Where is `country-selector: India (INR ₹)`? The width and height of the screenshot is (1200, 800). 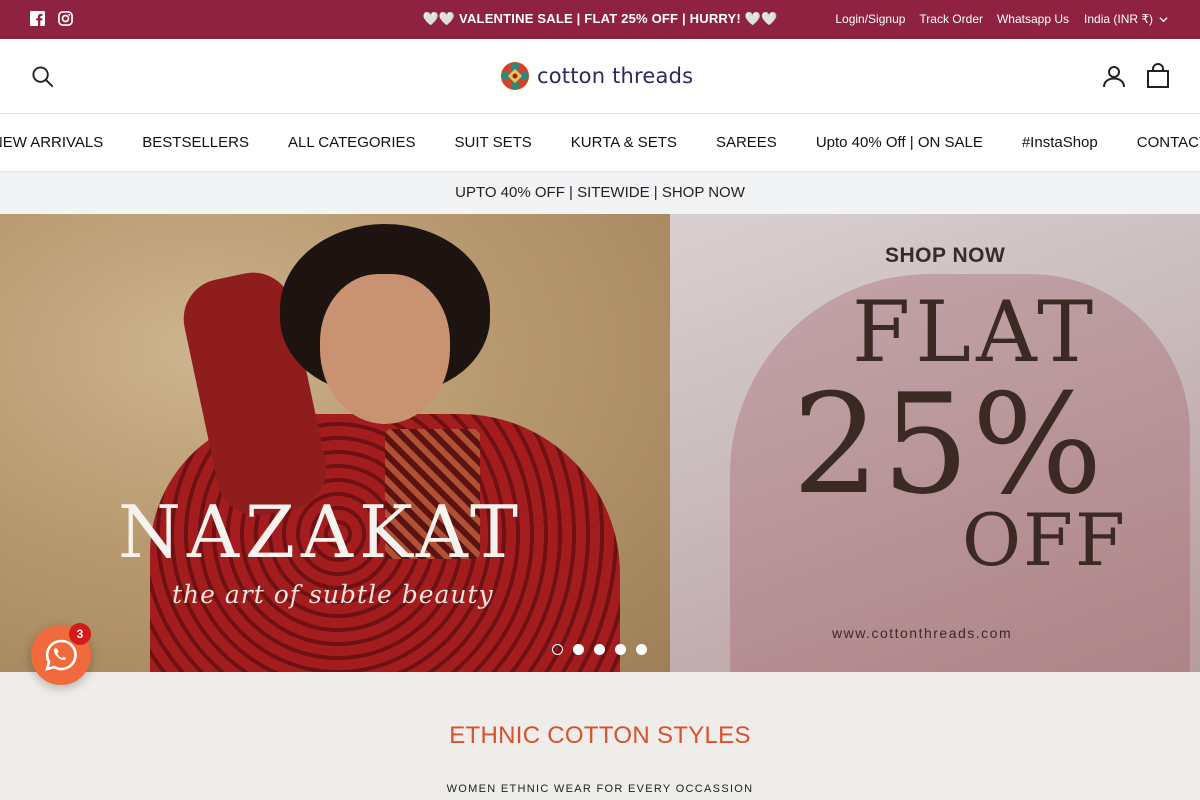
country-selector: India (INR ₹) is located at coordinates (1126, 19).